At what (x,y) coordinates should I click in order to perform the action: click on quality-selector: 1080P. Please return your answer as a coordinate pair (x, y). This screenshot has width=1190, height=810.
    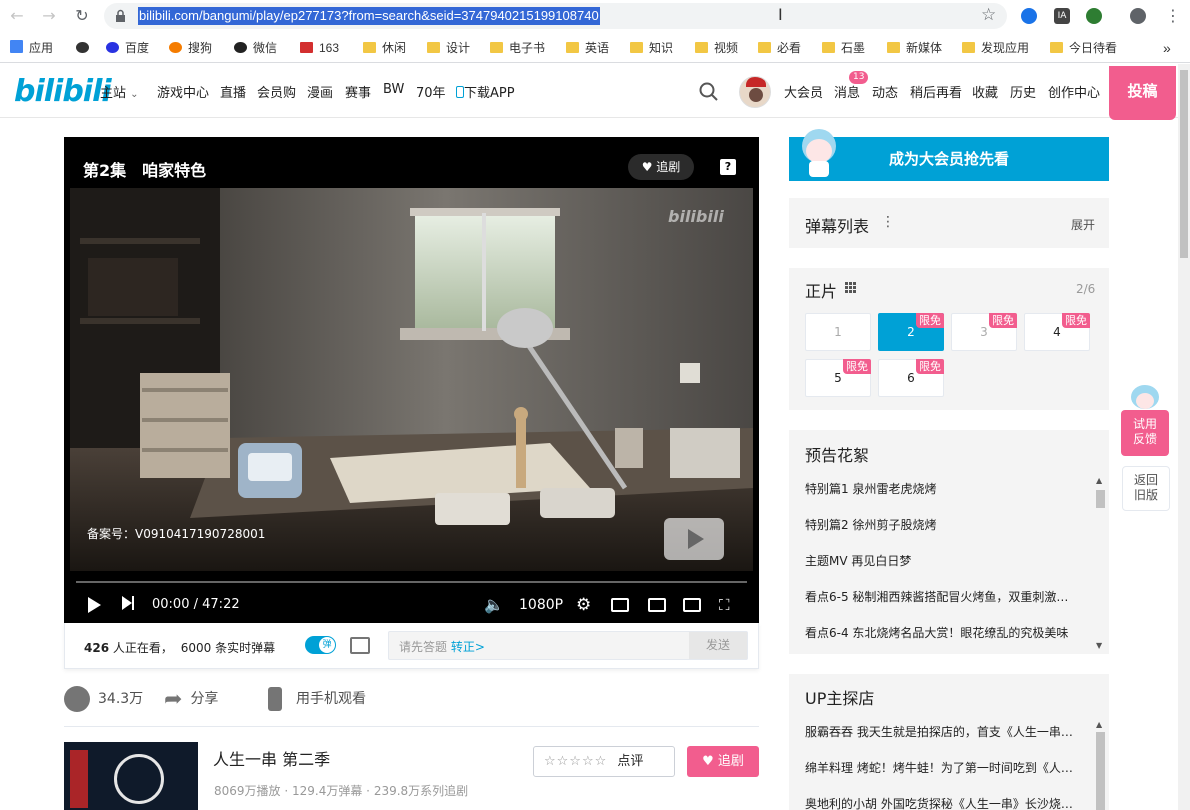
    Looking at the image, I should click on (541, 605).